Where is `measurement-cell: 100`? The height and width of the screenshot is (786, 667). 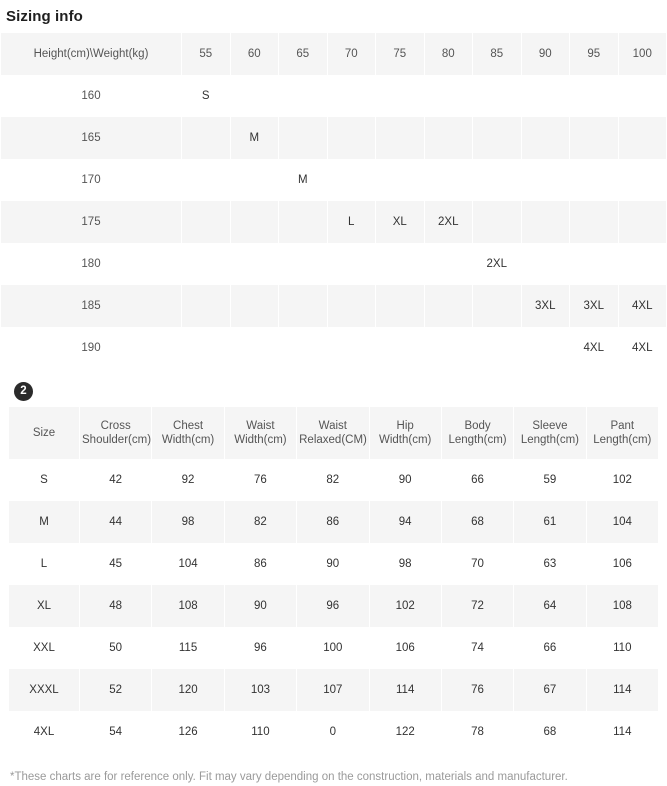
measurement-cell: 100 is located at coordinates (333, 648).